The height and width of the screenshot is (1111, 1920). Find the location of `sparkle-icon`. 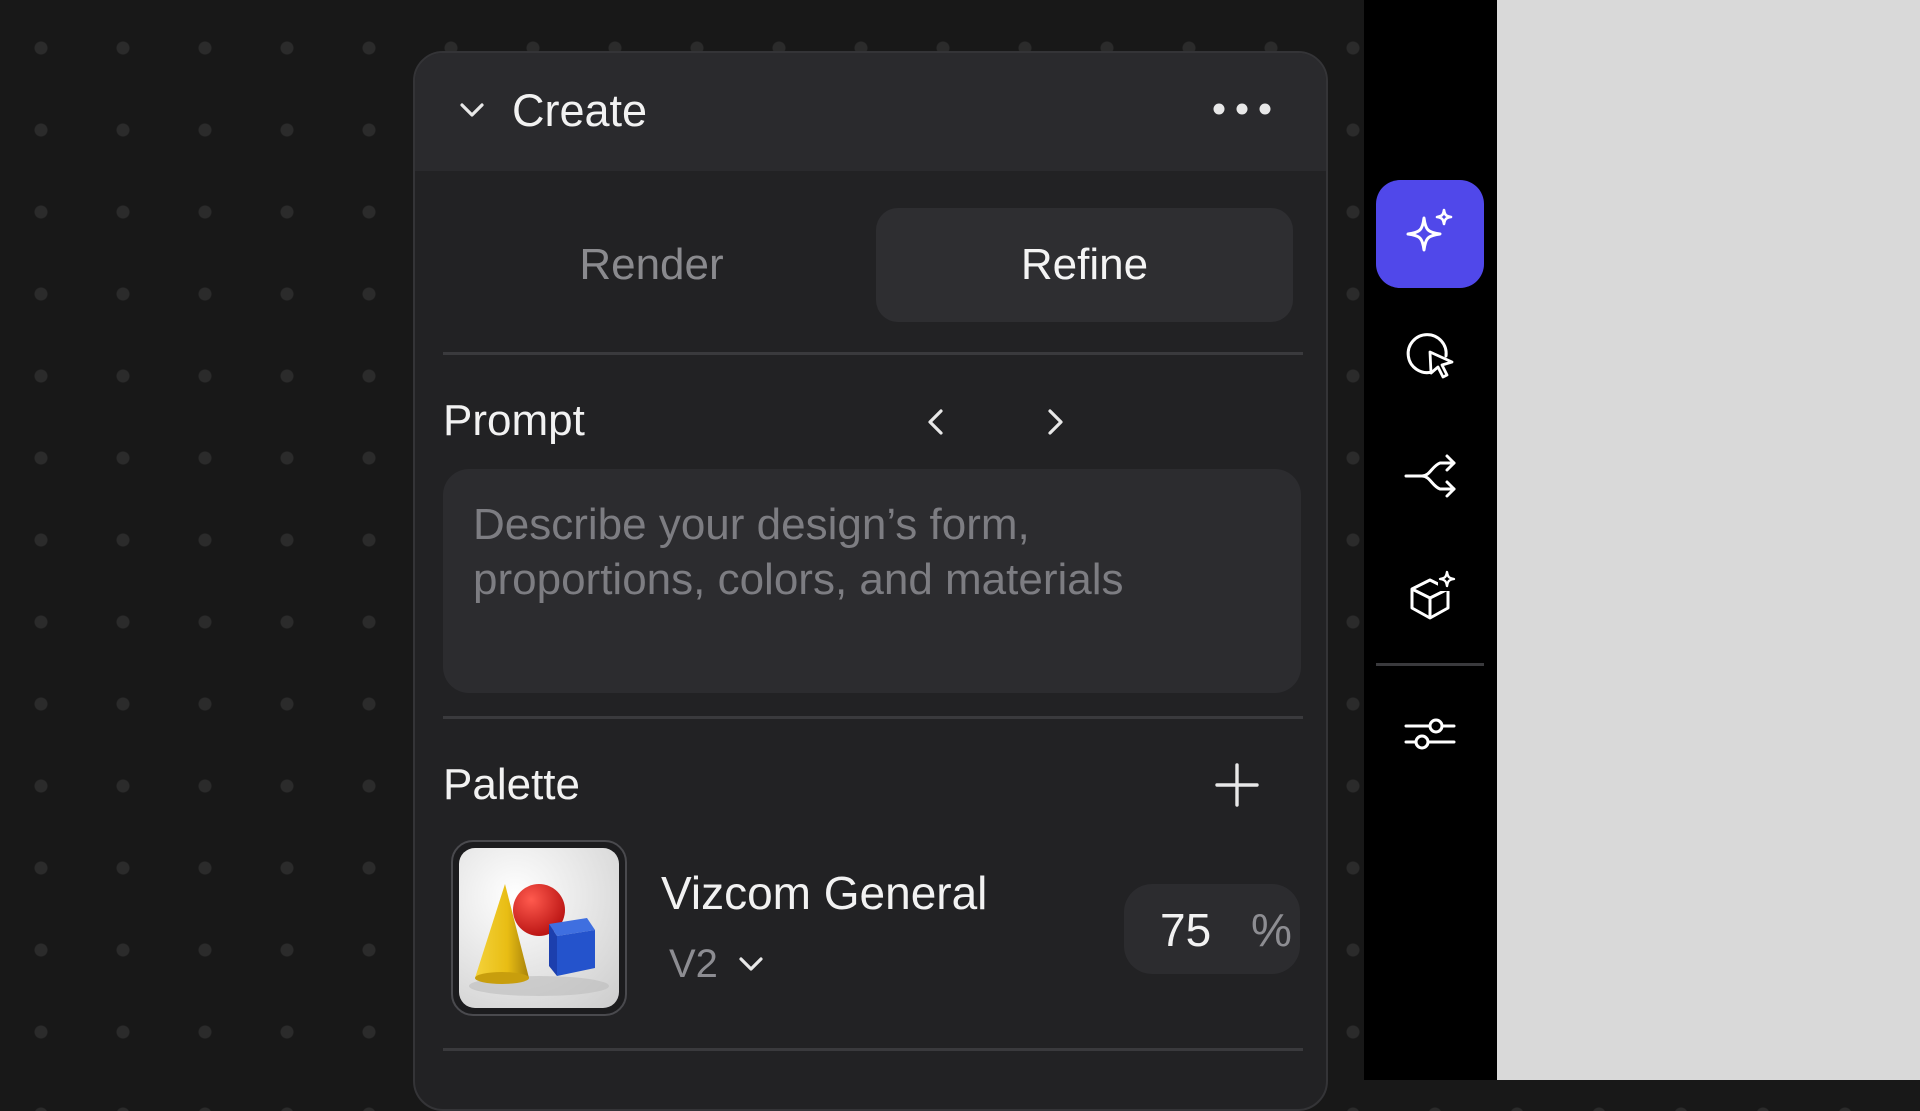

sparkle-icon is located at coordinates (1429, 230).